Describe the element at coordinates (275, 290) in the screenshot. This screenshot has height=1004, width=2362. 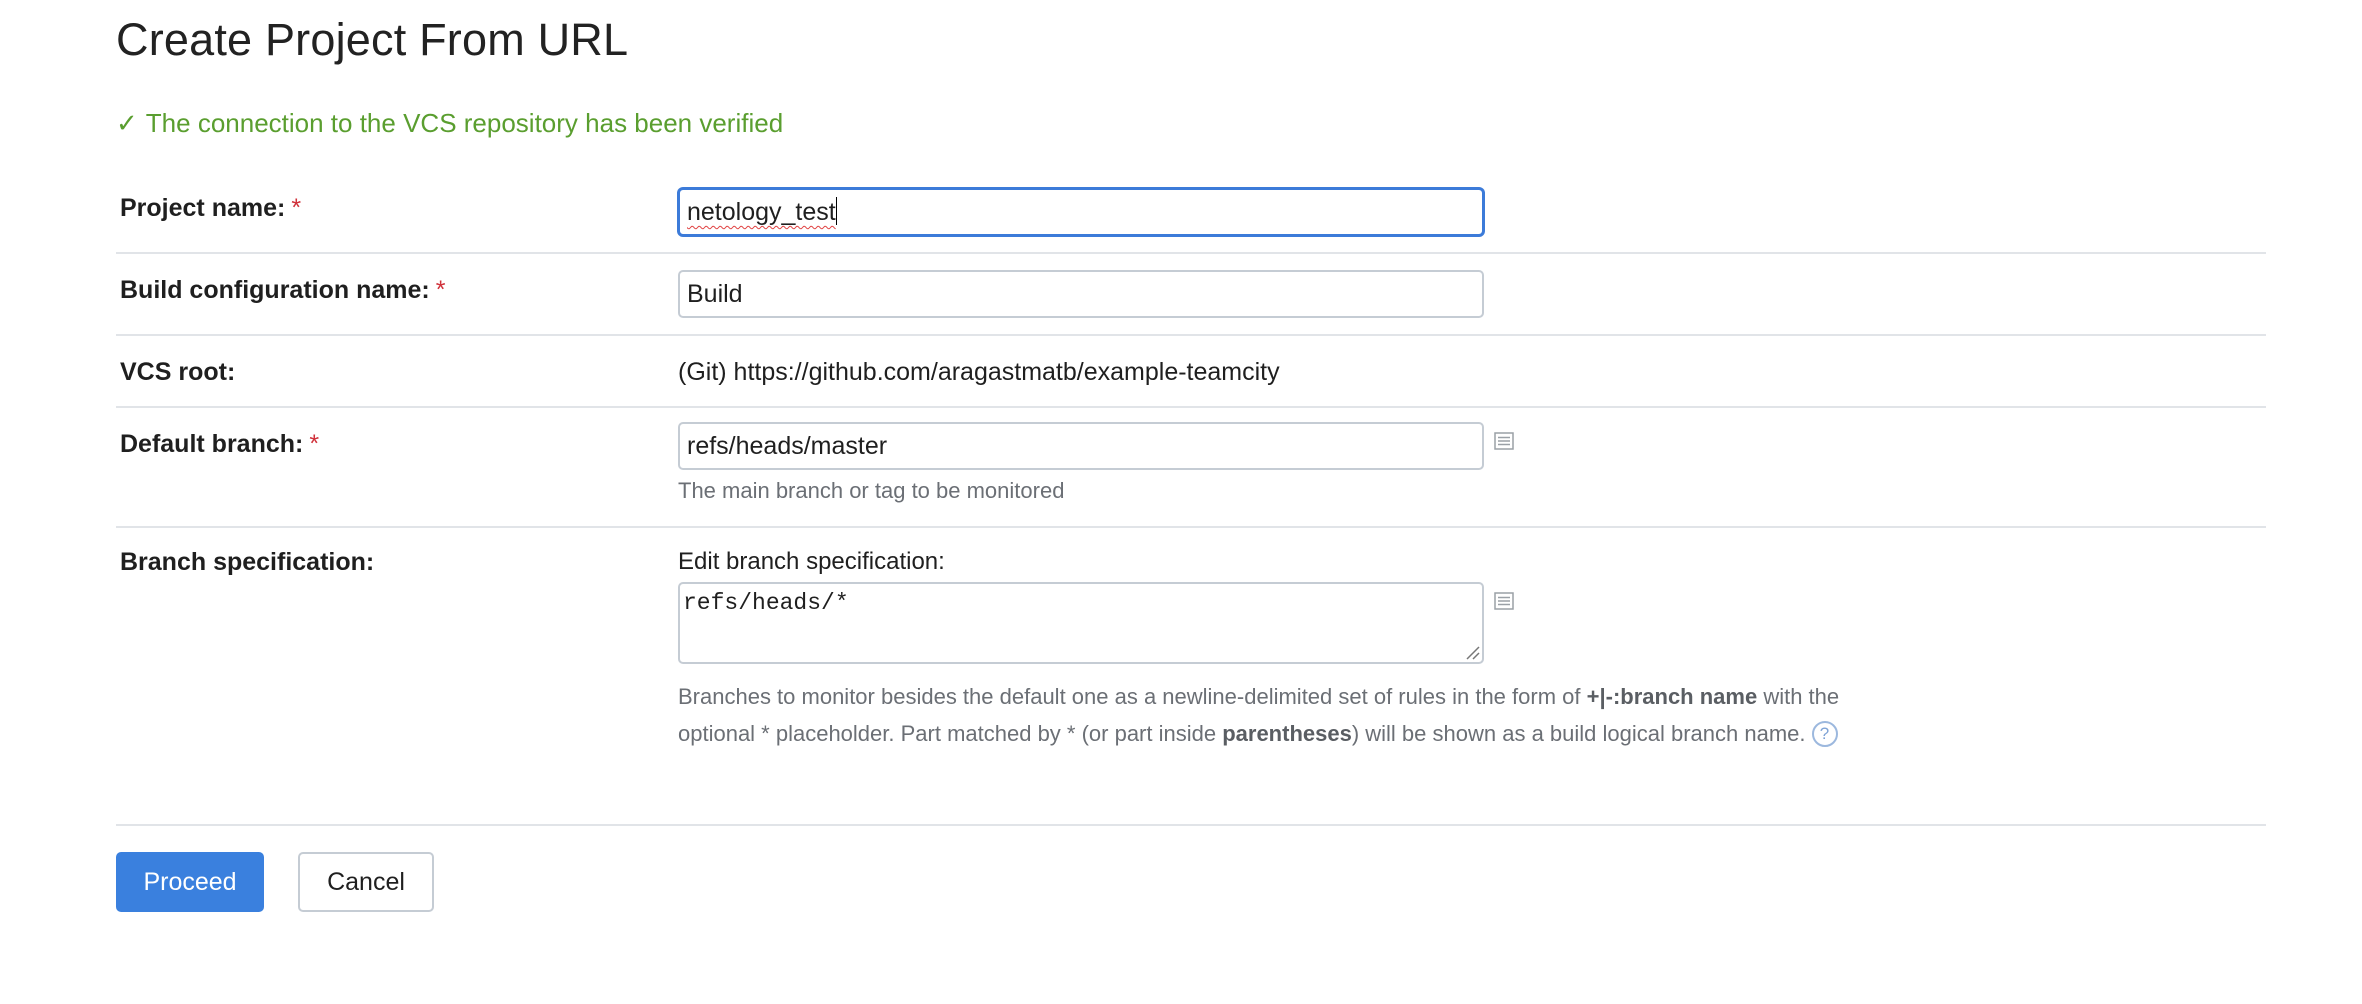
I see `build-config-label-text: Build configuration name:` at that location.